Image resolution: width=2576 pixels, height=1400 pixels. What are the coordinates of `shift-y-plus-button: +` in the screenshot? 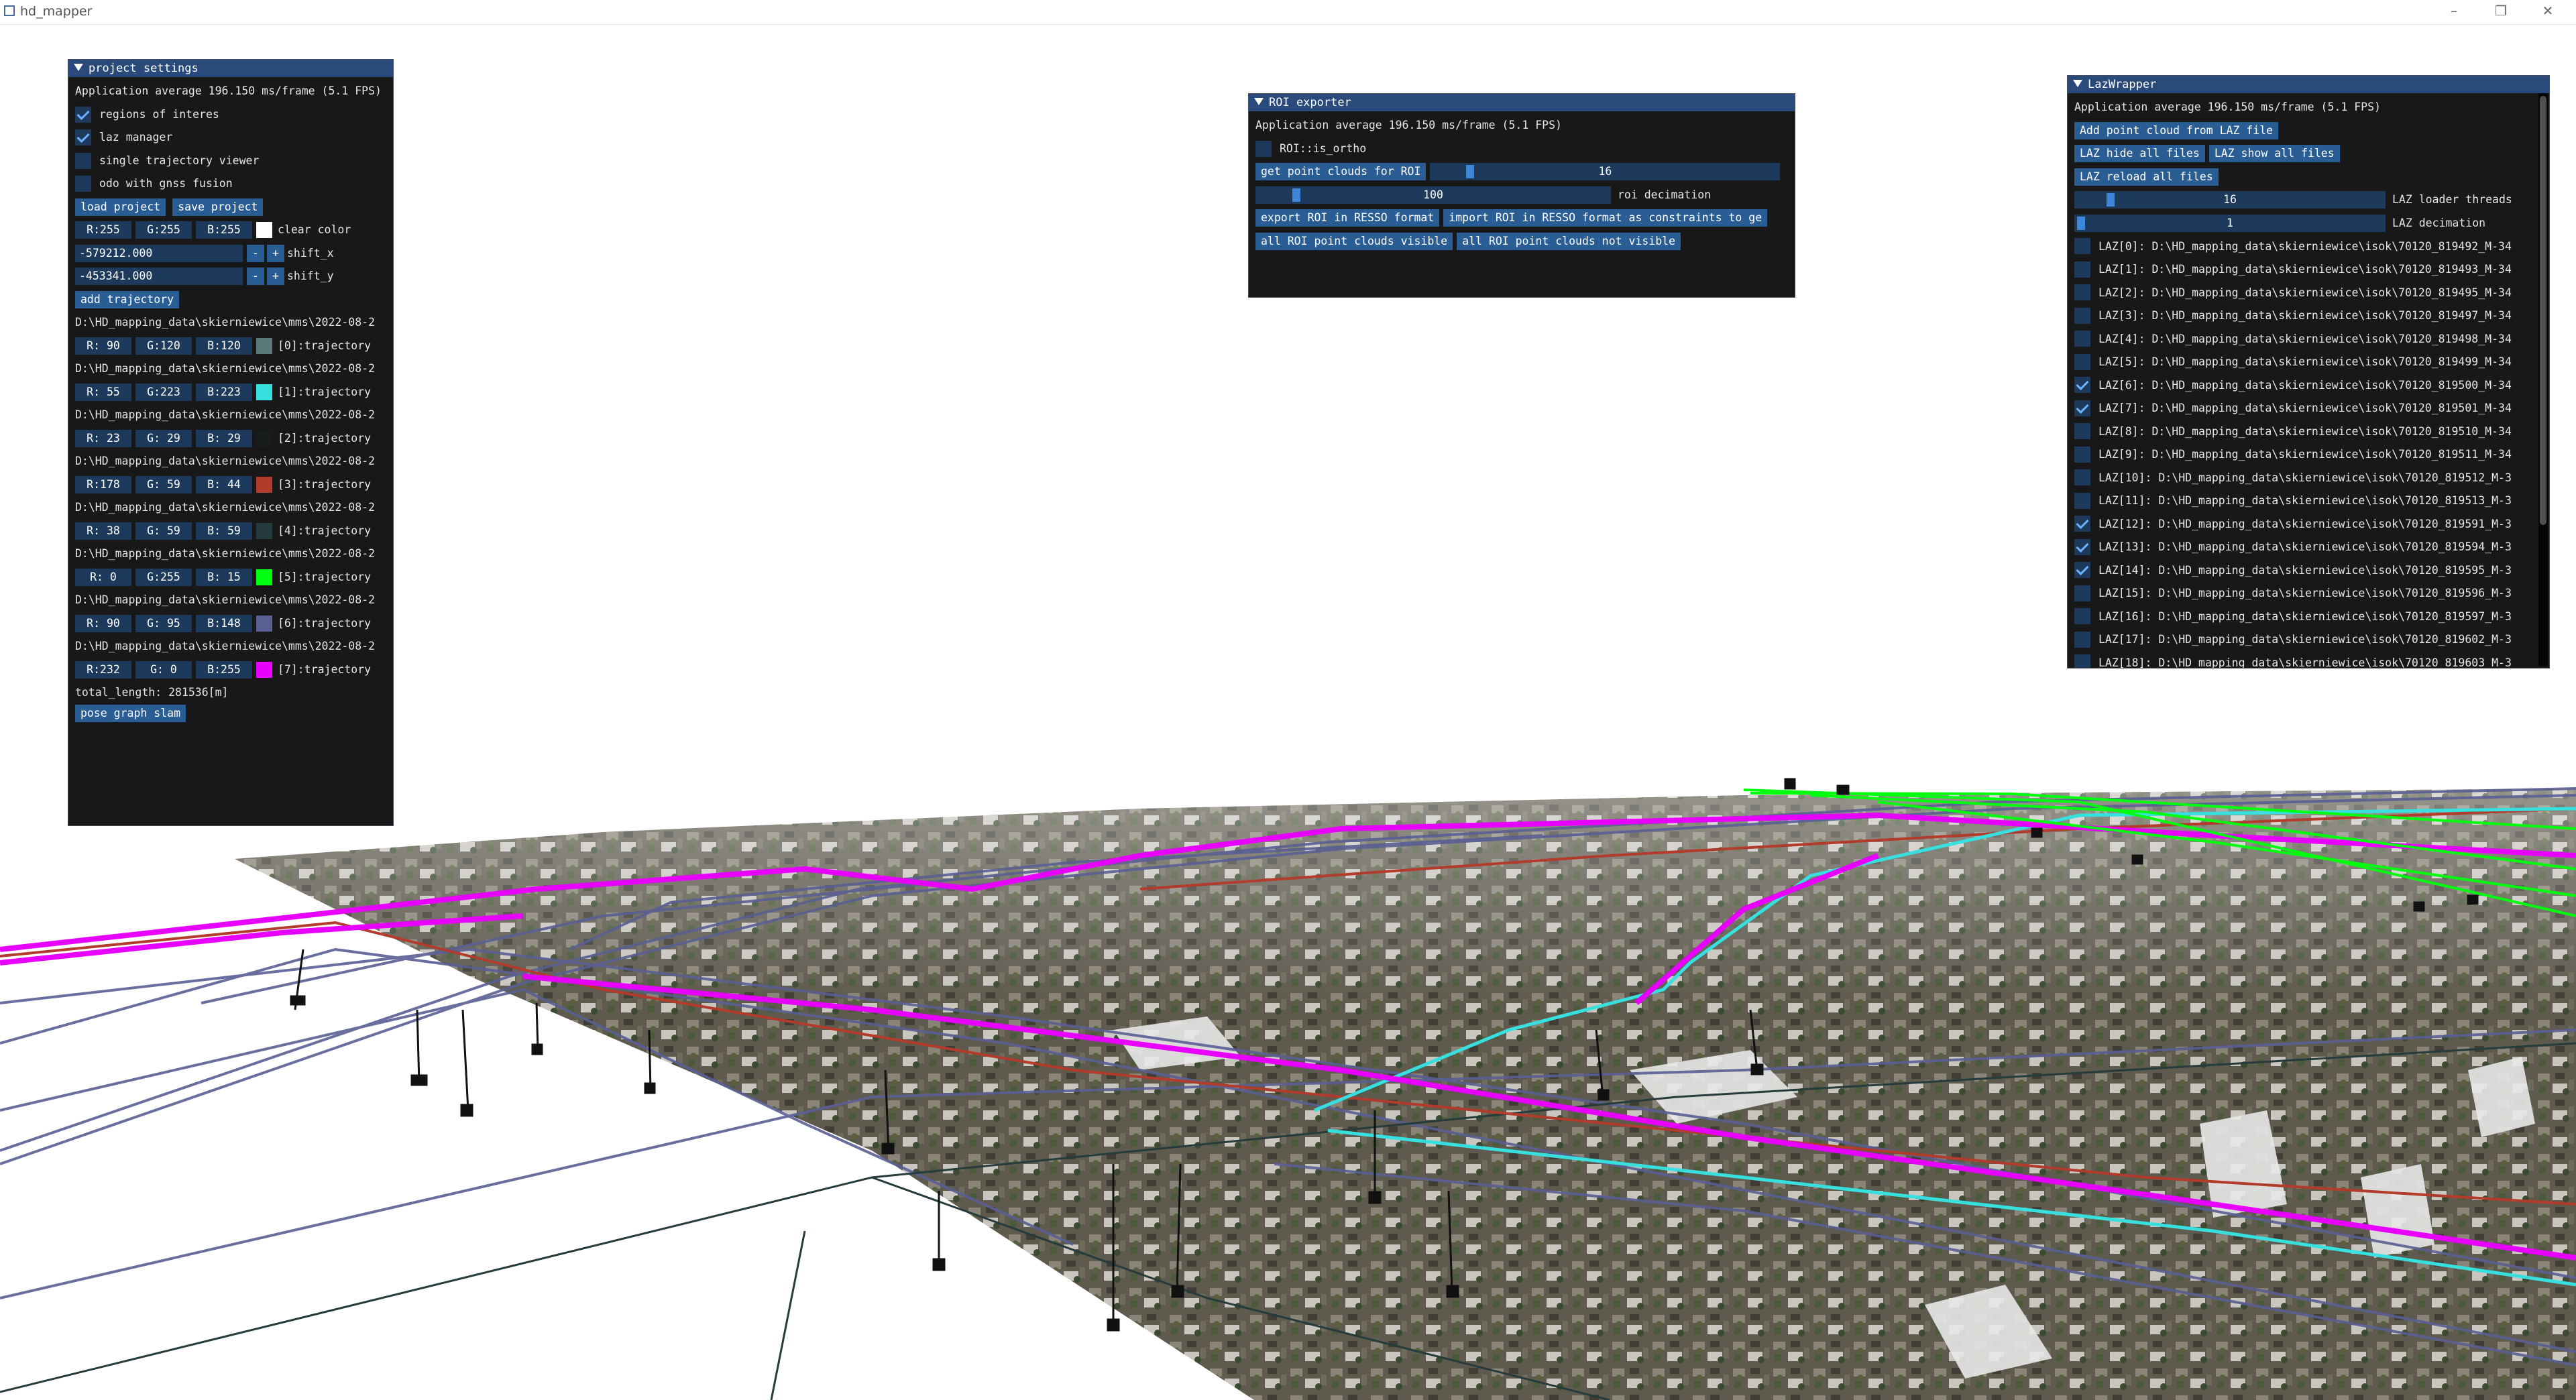 It's located at (275, 277).